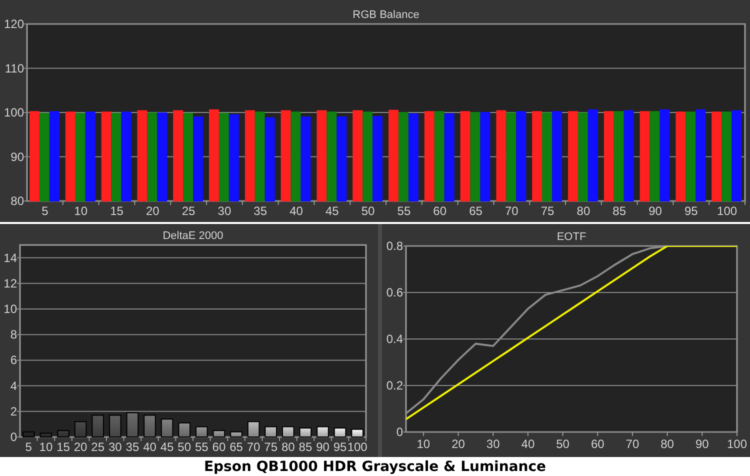  Describe the element at coordinates (394, 385) in the screenshot. I see `tick-label: 0.2` at that location.